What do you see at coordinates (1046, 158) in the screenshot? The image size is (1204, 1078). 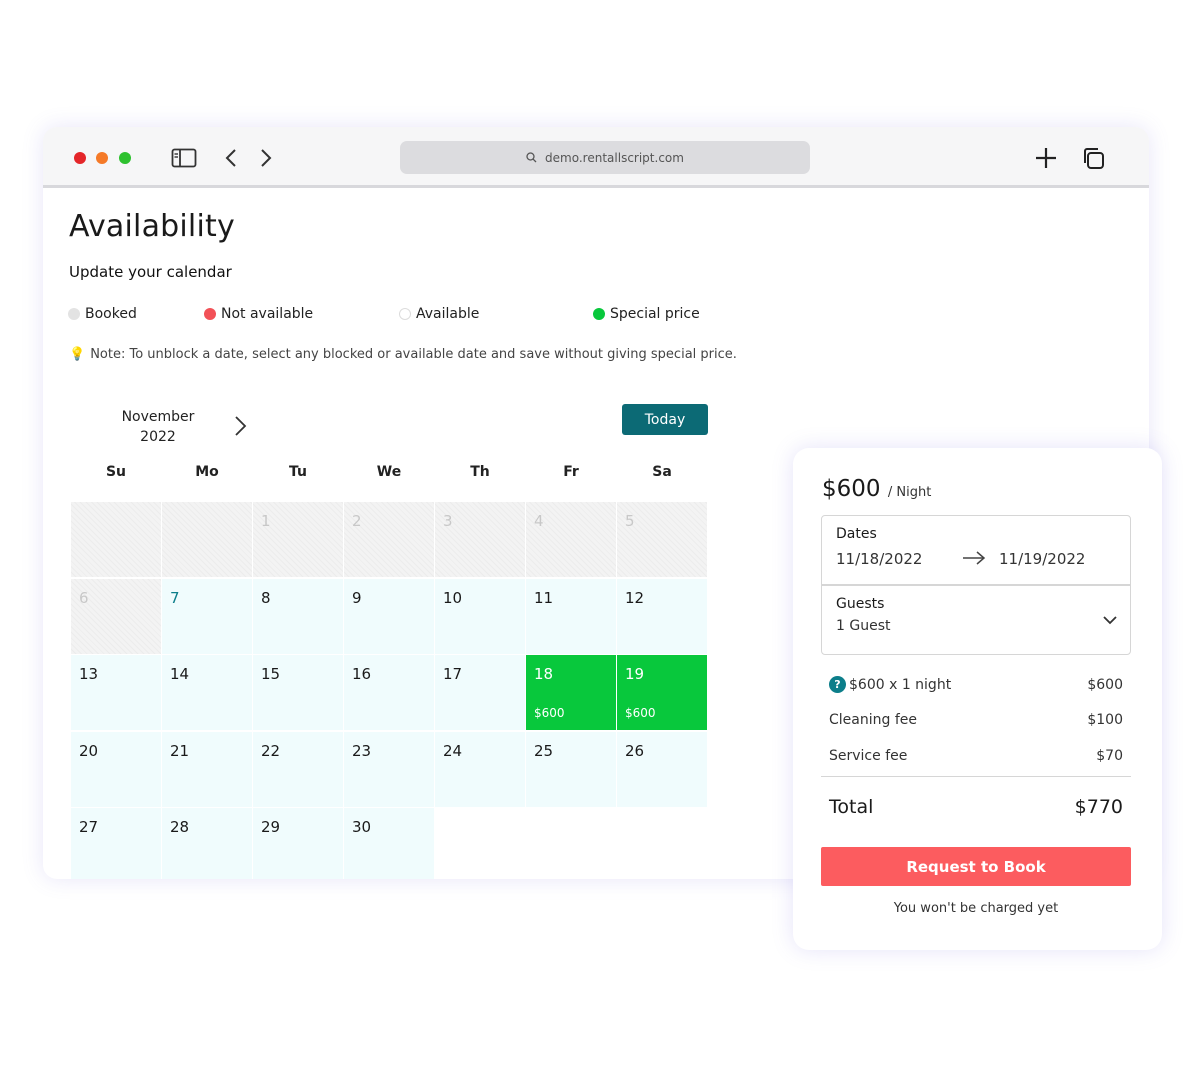 I see `new-tab-icon` at bounding box center [1046, 158].